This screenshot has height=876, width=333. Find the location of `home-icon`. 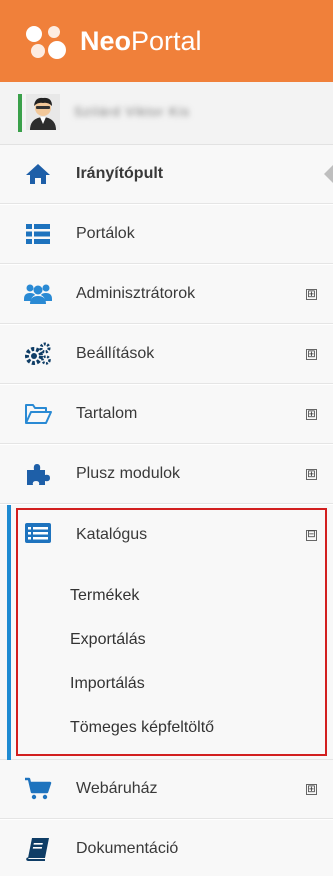

home-icon is located at coordinates (38, 174).